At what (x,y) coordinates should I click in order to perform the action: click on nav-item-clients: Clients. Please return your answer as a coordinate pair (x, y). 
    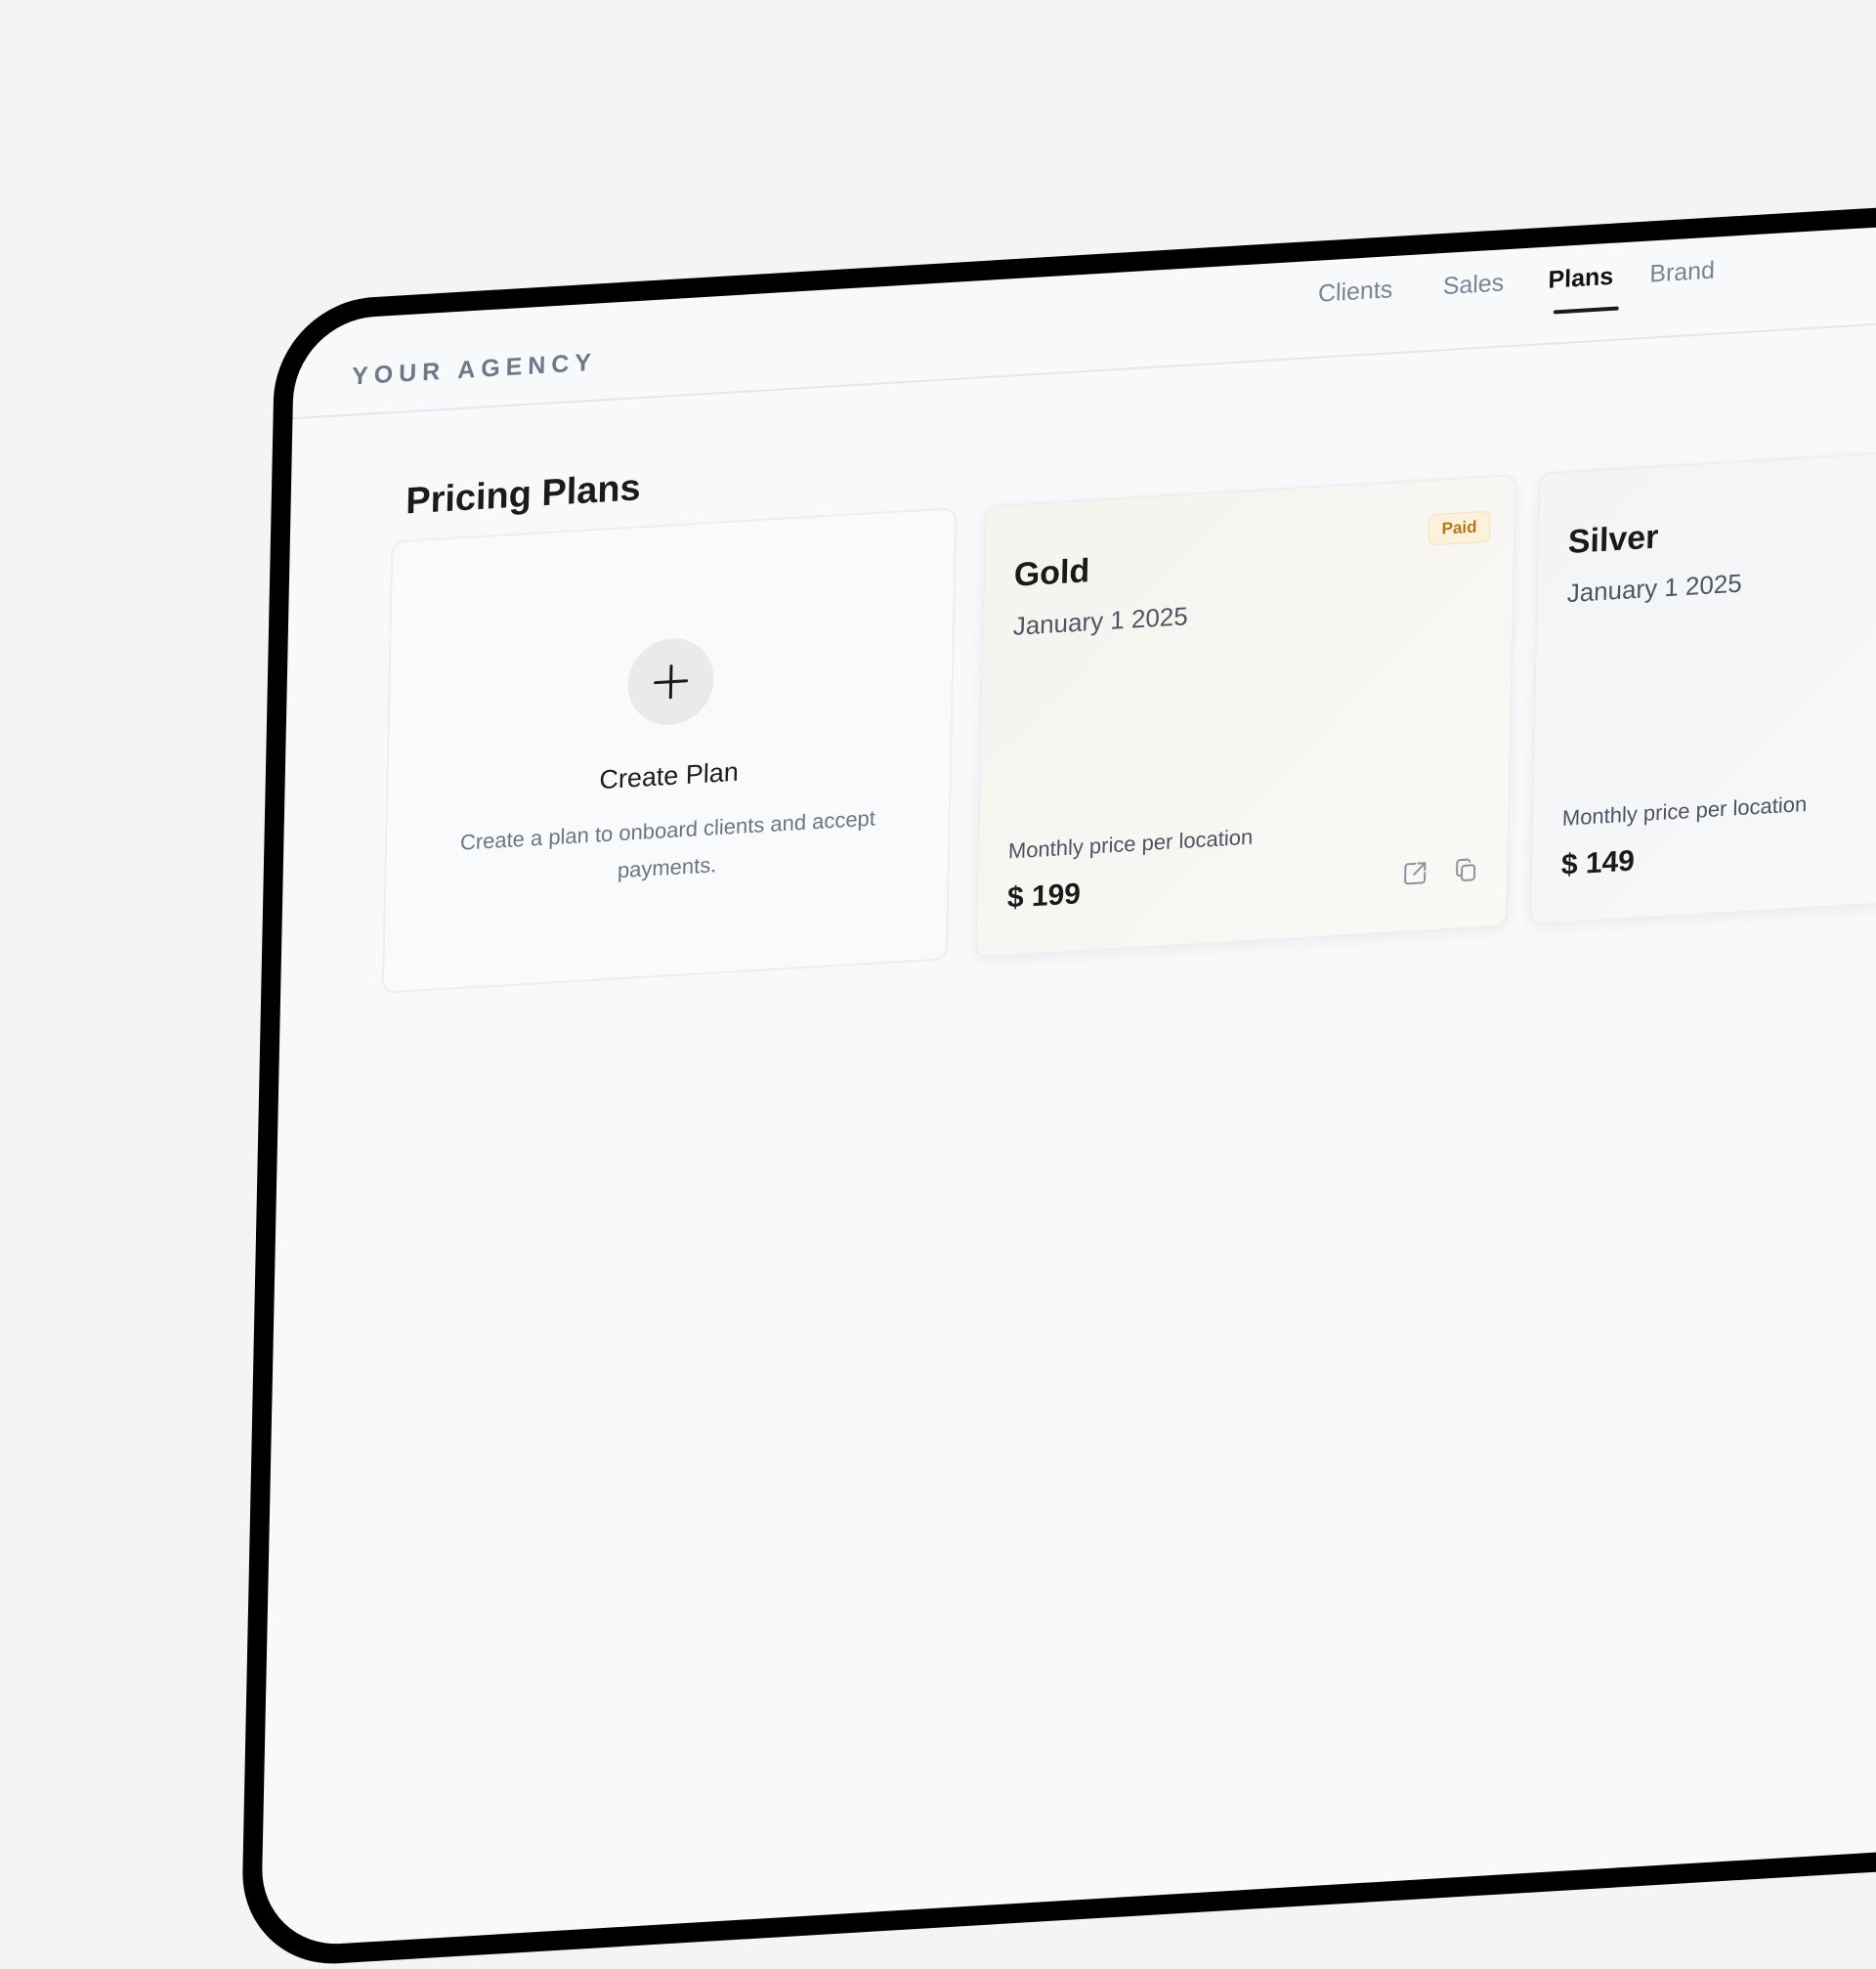
    Looking at the image, I should click on (1355, 302).